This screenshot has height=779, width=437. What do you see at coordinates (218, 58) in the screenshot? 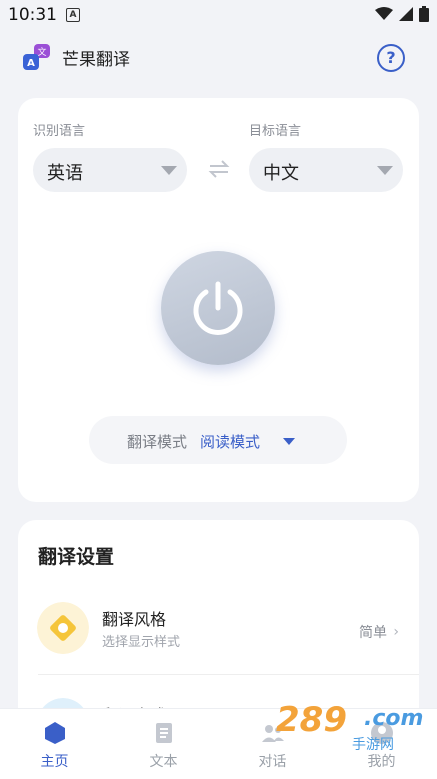
I see `app-bar: 文 A 芒果翻译 ?` at bounding box center [218, 58].